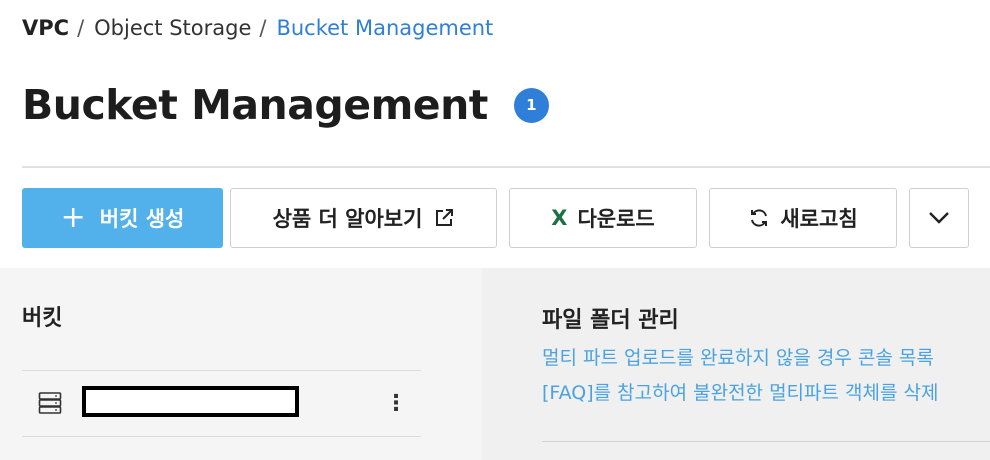 Image resolution: width=990 pixels, height=460 pixels. I want to click on external-link-icon, so click(444, 218).